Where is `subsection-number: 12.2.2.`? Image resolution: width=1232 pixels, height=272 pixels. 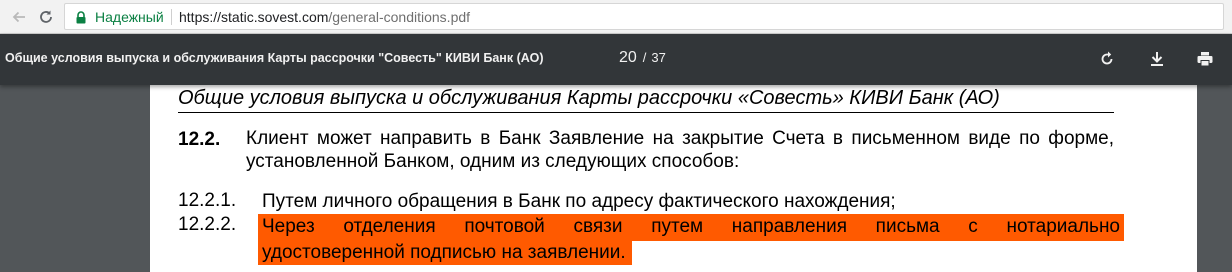
subsection-number: 12.2.2. is located at coordinates (207, 224).